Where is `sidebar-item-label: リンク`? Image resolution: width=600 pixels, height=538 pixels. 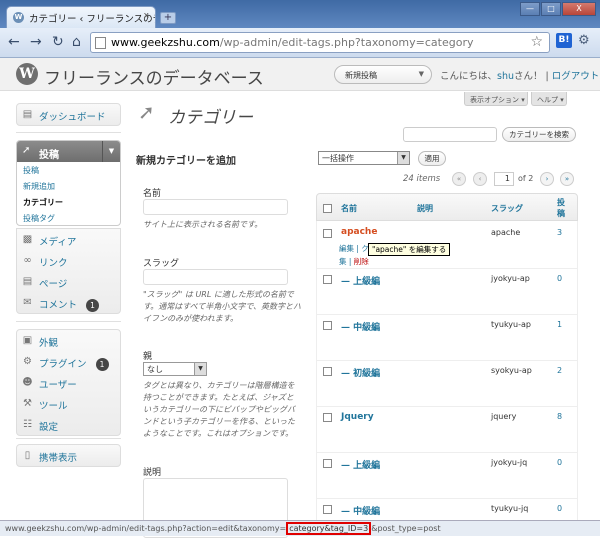
sidebar-item-label: リンク is located at coordinates (53, 263).